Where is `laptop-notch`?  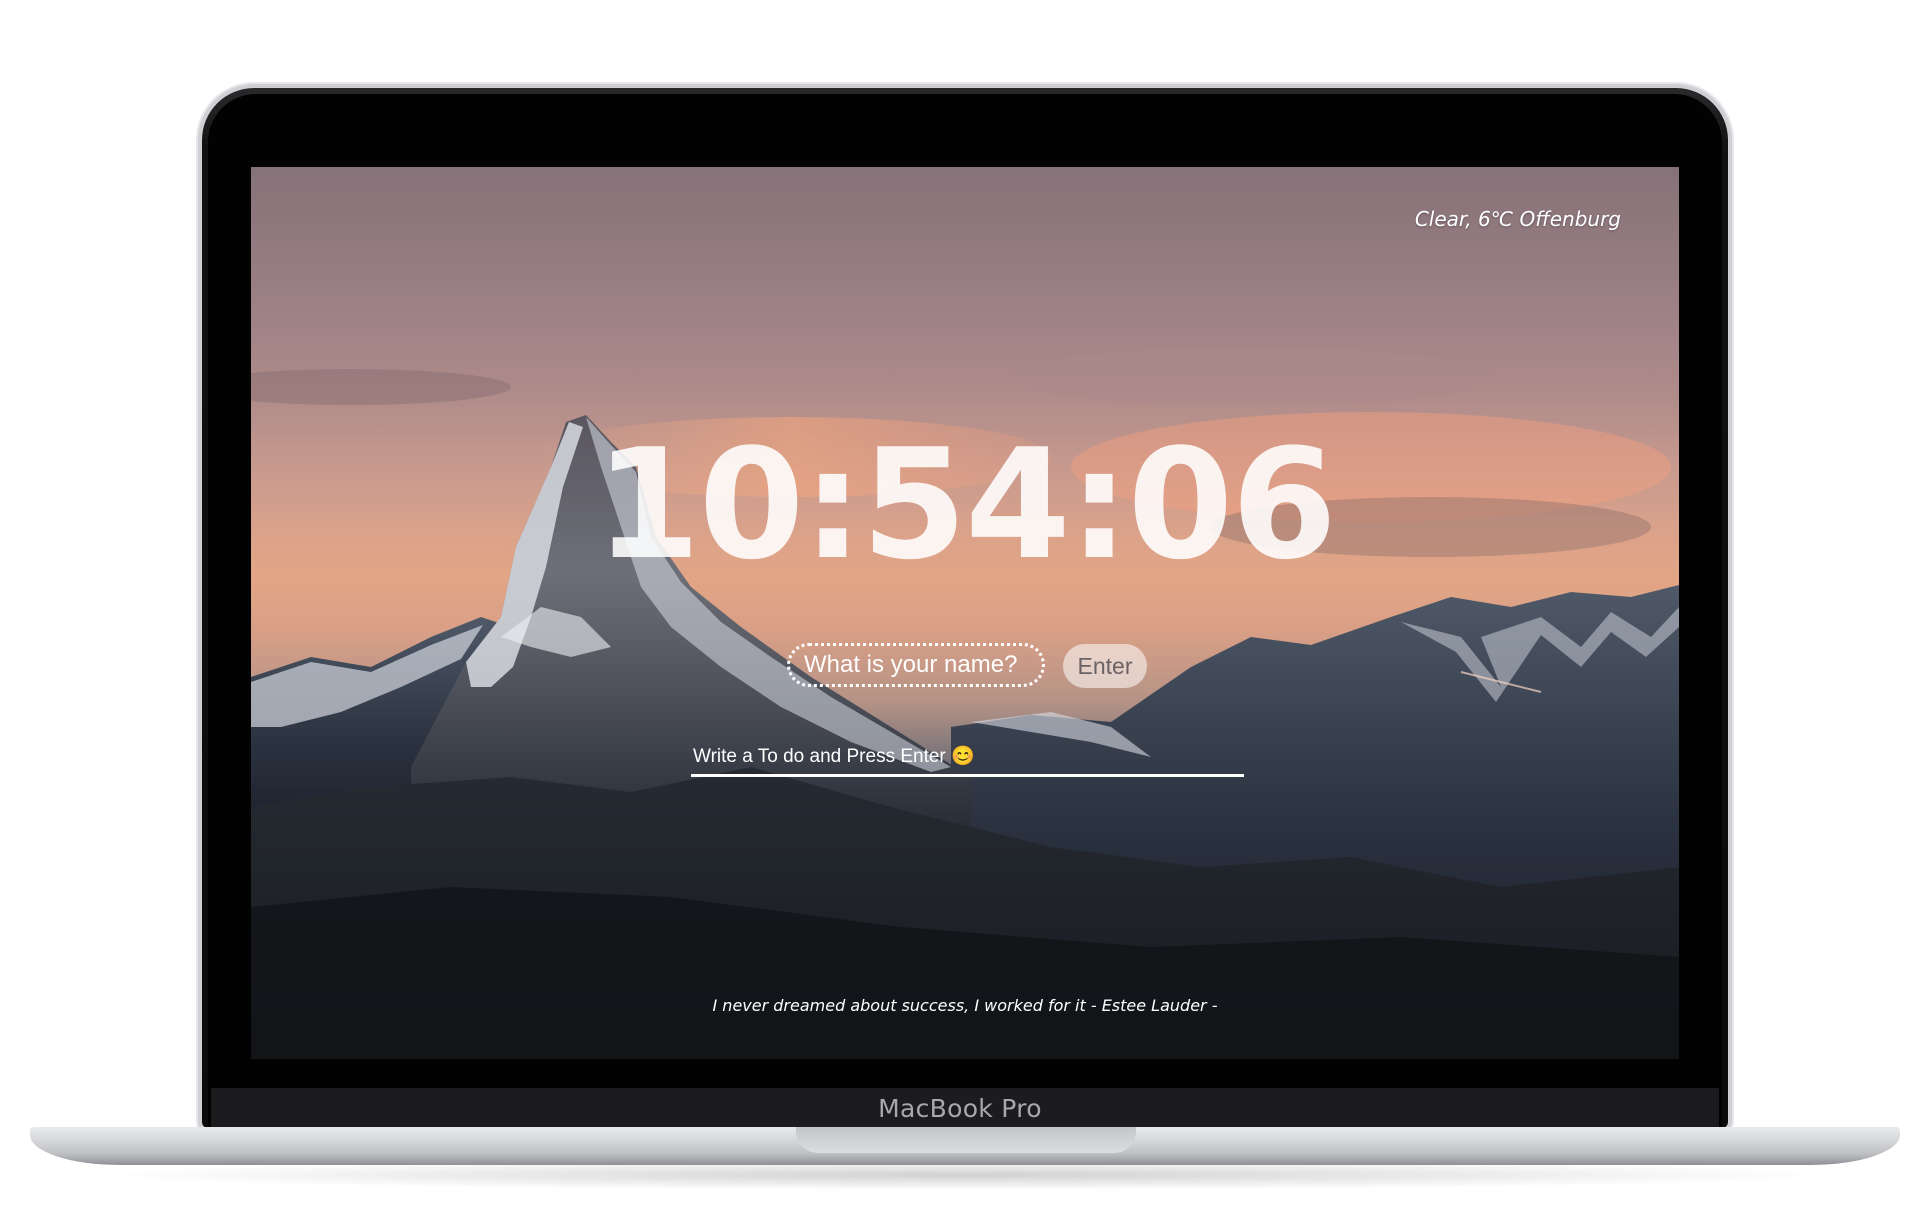
laptop-notch is located at coordinates (966, 1140).